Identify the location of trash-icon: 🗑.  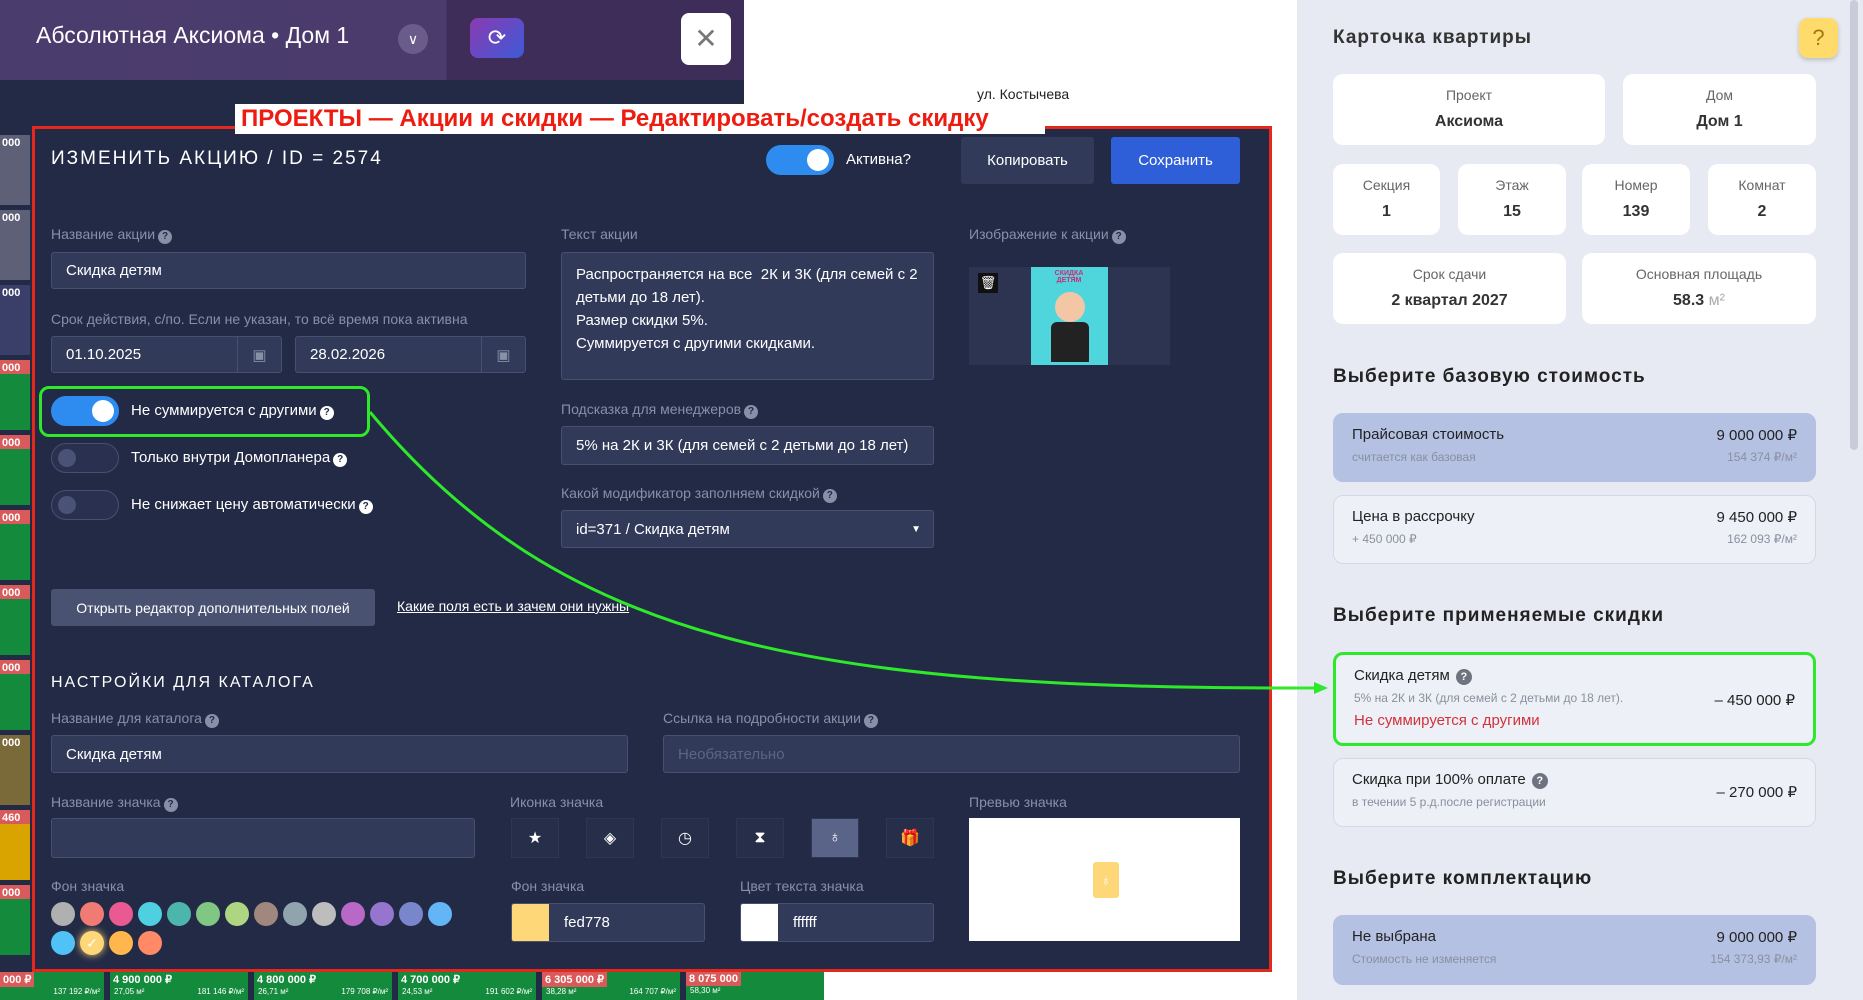
(988, 283).